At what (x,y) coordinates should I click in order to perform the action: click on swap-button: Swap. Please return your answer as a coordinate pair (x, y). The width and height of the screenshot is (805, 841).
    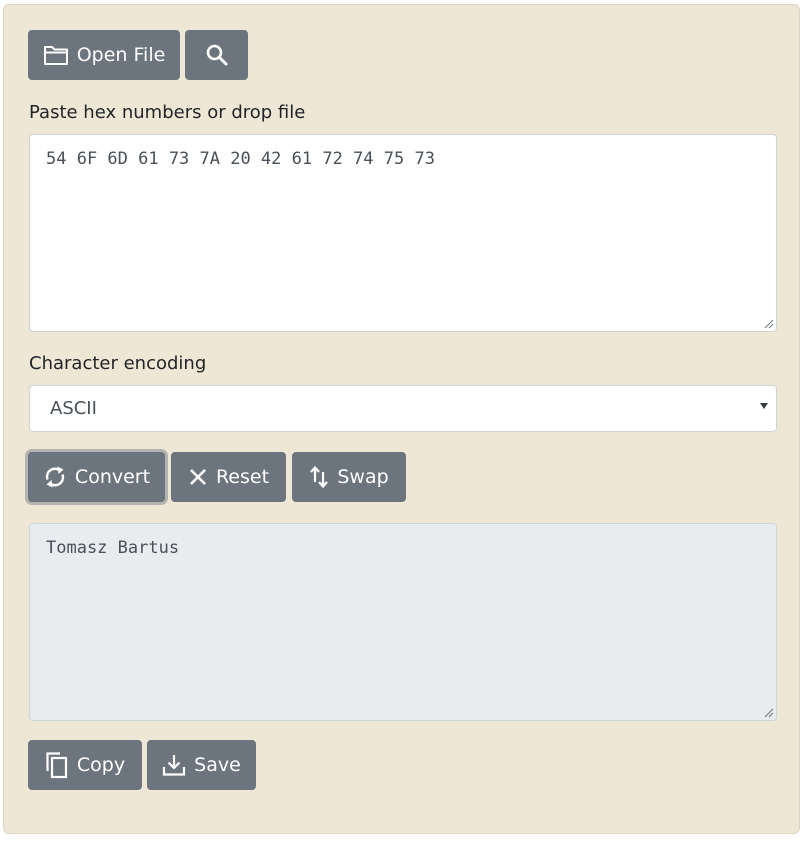
    Looking at the image, I should click on (349, 477).